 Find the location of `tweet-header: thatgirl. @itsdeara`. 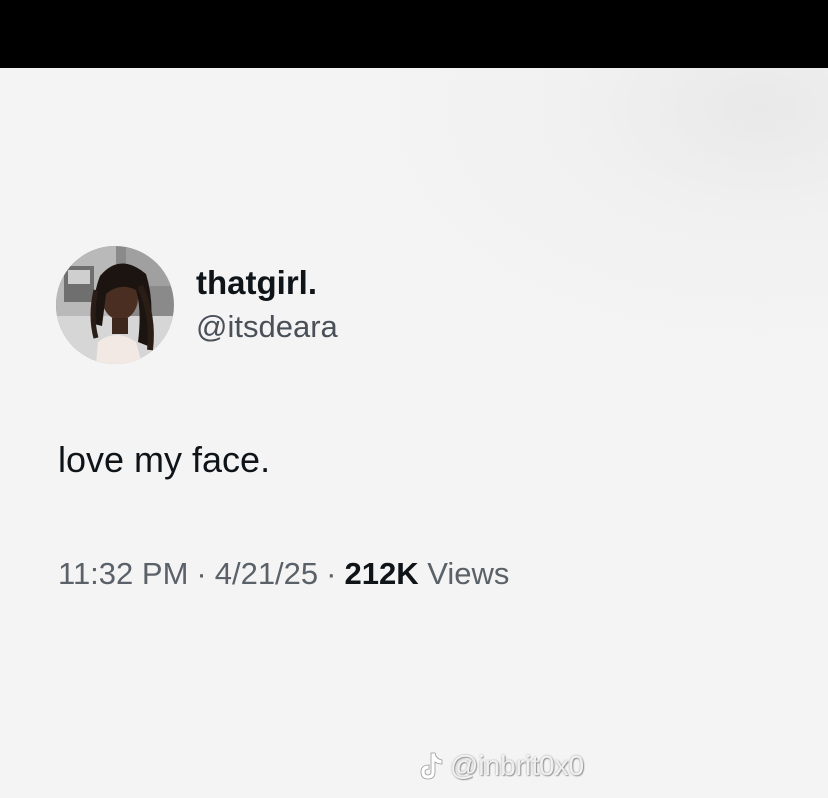

tweet-header: thatgirl. @itsdeara is located at coordinates (197, 305).